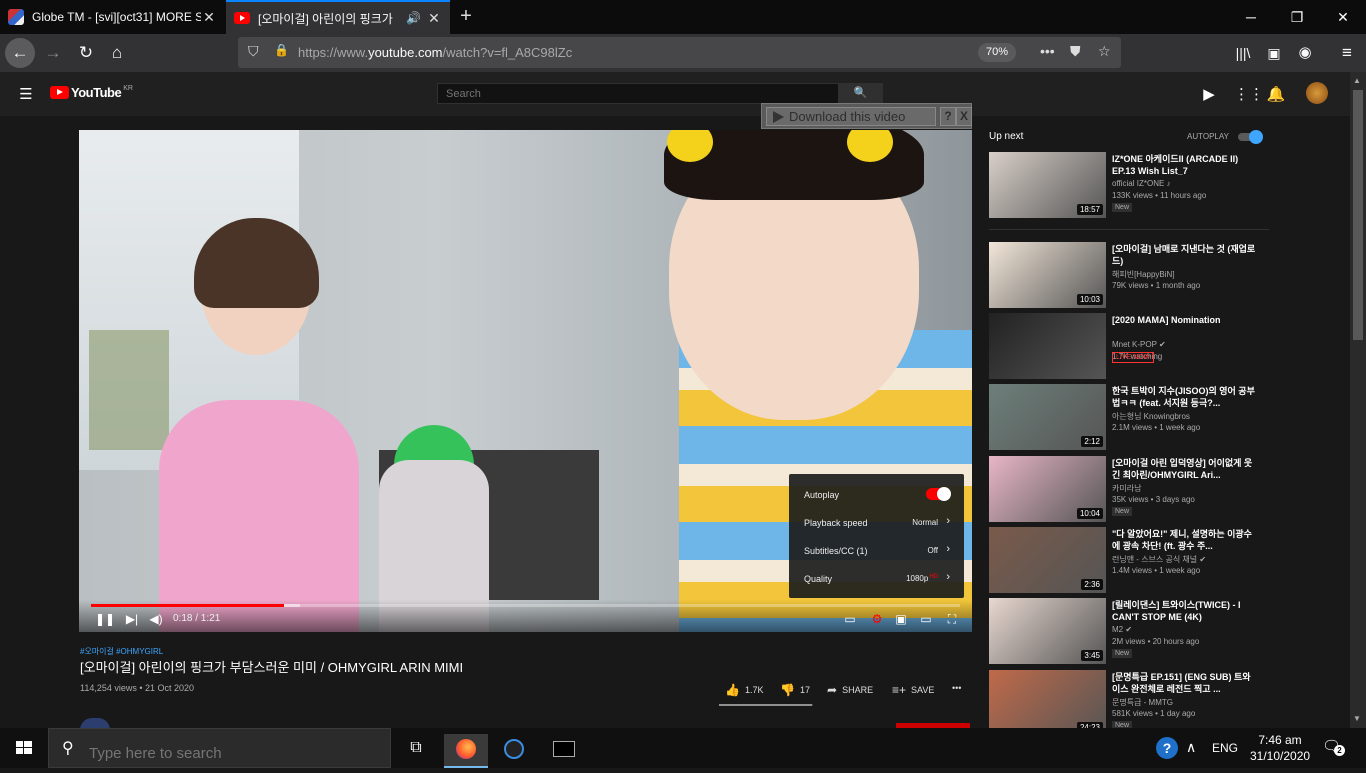  What do you see at coordinates (86, 53) in the screenshot?
I see `reload-button: ↻` at bounding box center [86, 53].